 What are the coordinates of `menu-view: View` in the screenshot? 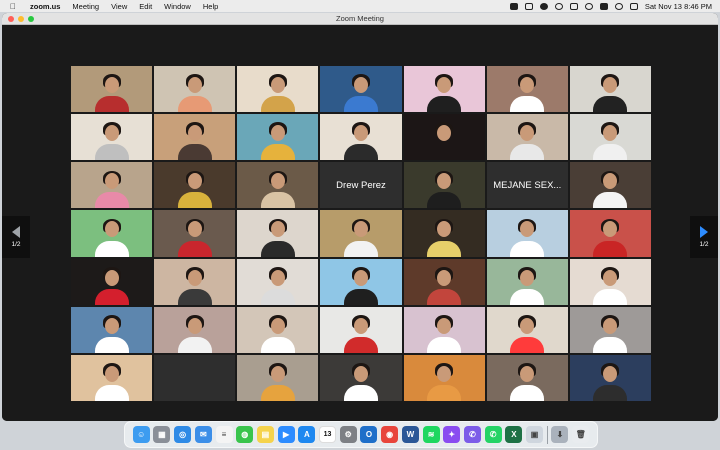 It's located at (119, 6).